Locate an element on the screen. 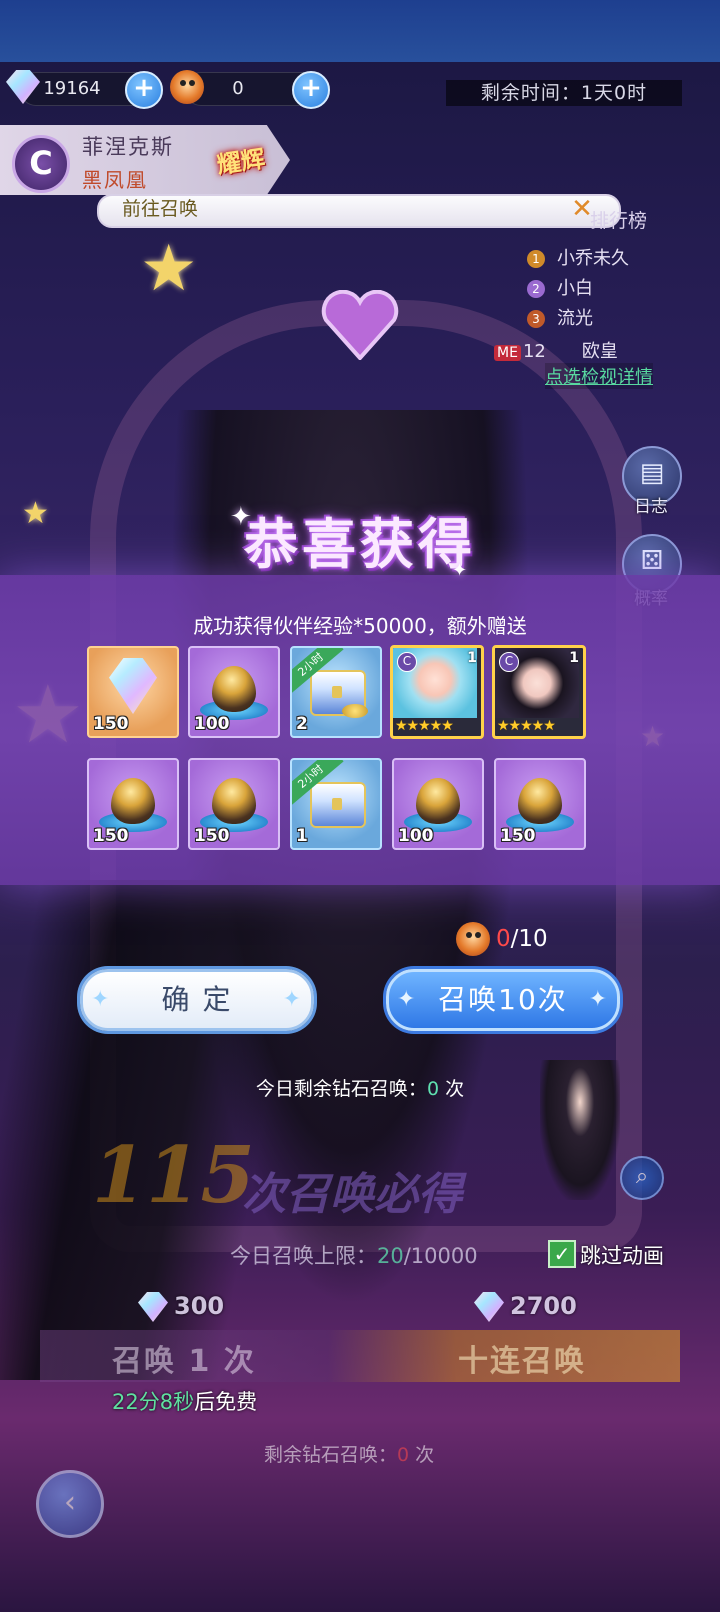 This screenshot has width=720, height=1612. reward-item-chest: 2小时 1 is located at coordinates (336, 804).